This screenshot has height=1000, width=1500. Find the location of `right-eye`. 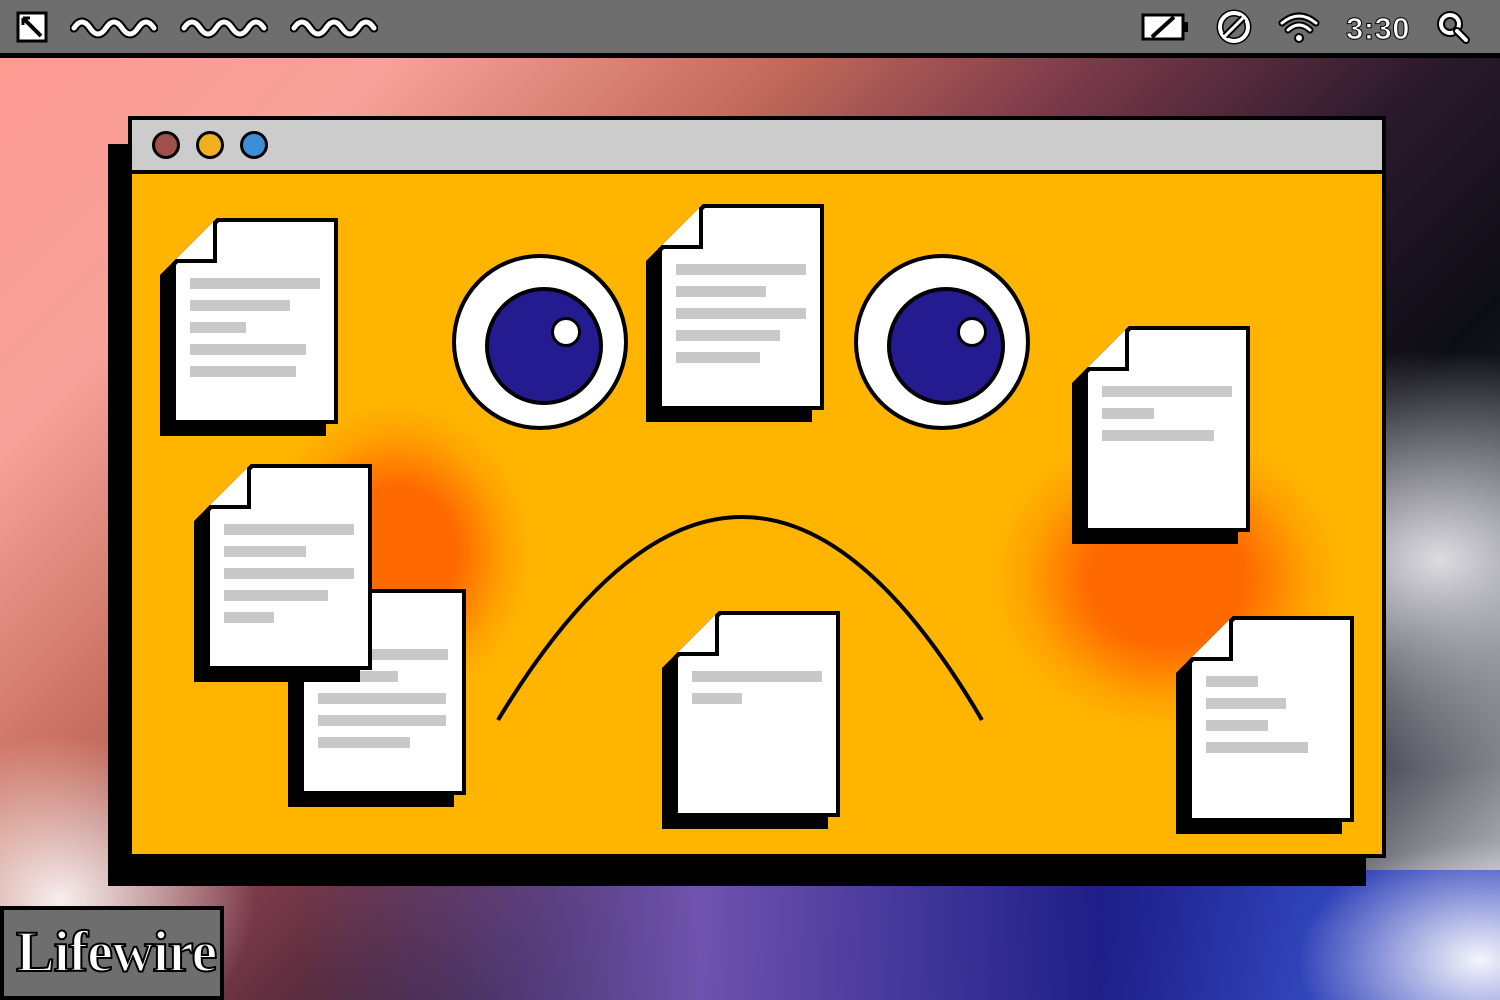

right-eye is located at coordinates (942, 342).